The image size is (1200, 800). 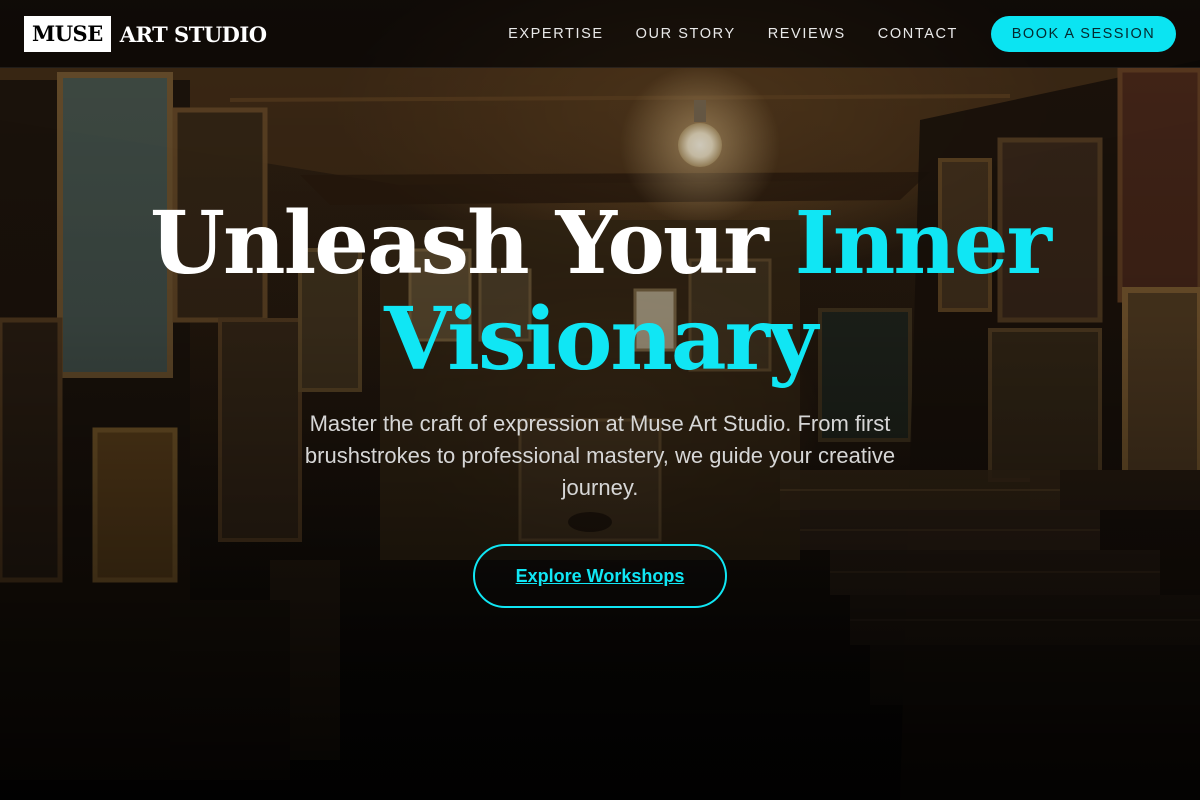 What do you see at coordinates (601, 339) in the screenshot?
I see `headline-cyan-part-2: Visionary` at bounding box center [601, 339].